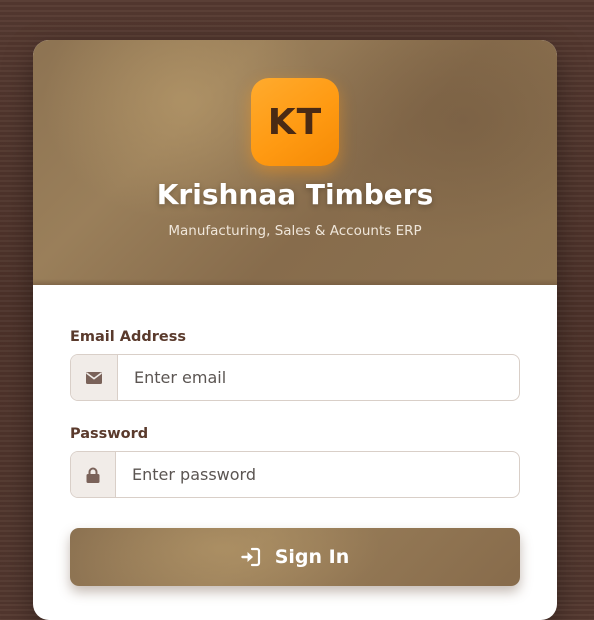 This screenshot has width=594, height=620. What do you see at coordinates (94, 377) in the screenshot?
I see `envelope-icon` at bounding box center [94, 377].